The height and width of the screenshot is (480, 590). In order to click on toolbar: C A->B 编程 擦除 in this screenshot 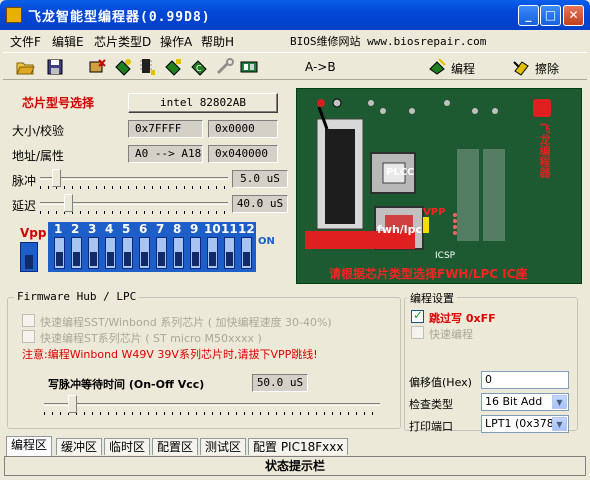, I will do `click(295, 66)`.